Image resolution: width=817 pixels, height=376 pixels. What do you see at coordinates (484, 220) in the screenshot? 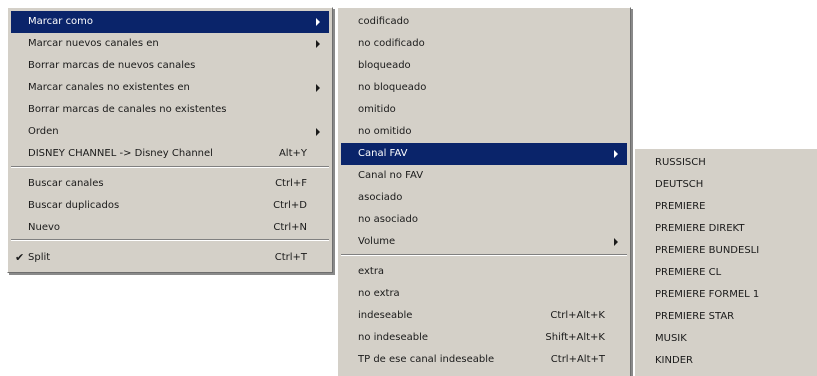
I see `menu-item-no-asociado: no asociado` at bounding box center [484, 220].